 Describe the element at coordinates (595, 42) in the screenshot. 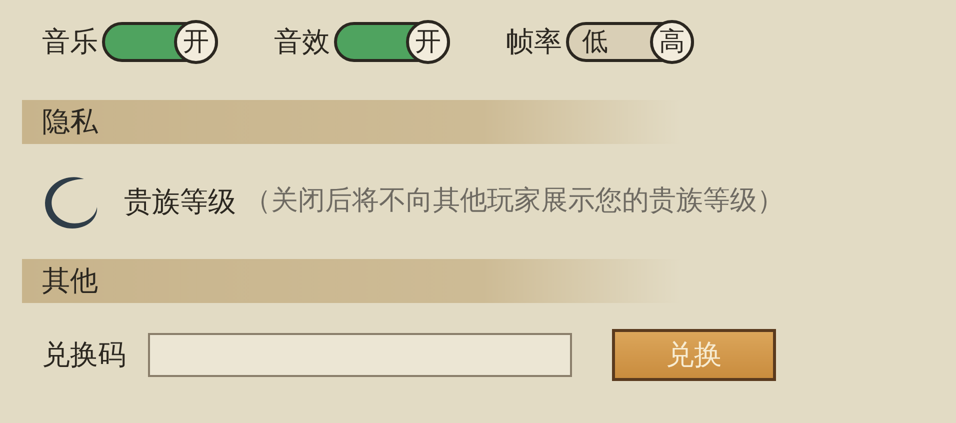

I see `switch-option: 低` at that location.